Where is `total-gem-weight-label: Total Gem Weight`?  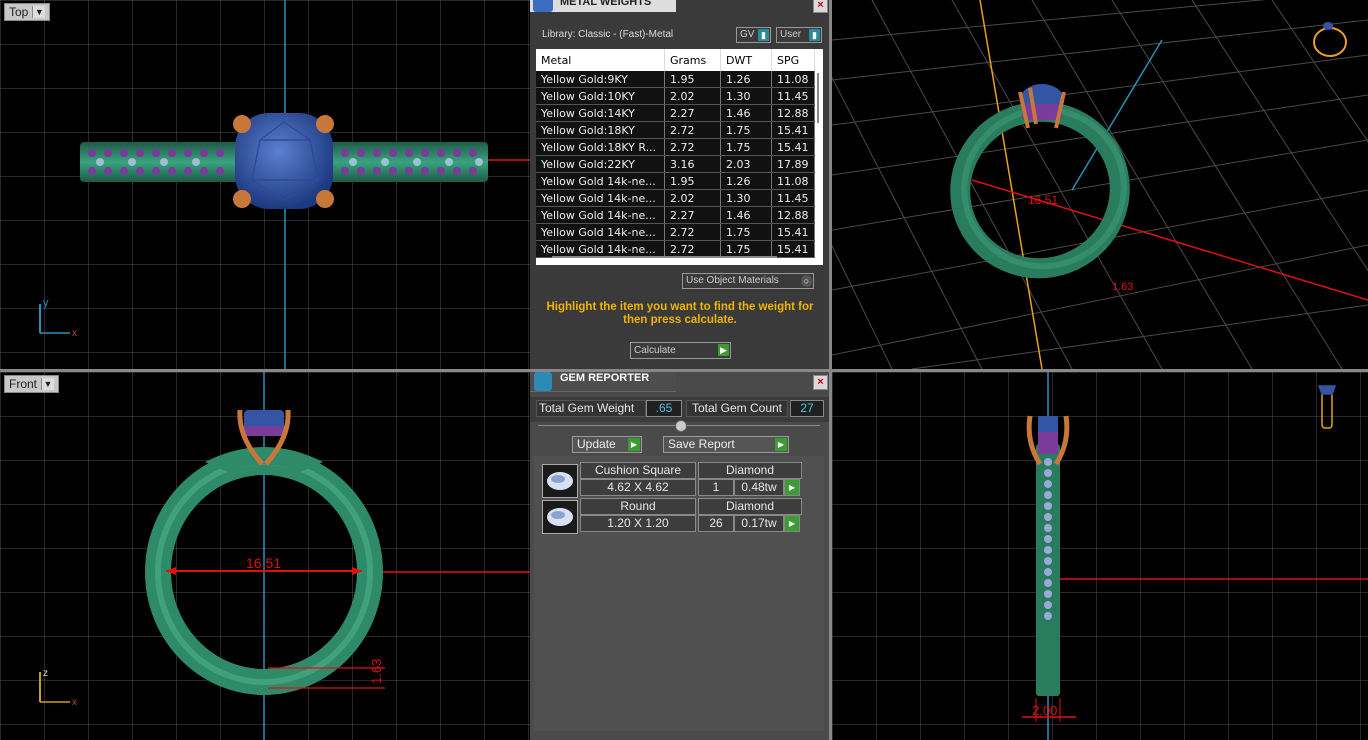
total-gem-weight-label: Total Gem Weight is located at coordinates (591, 408).